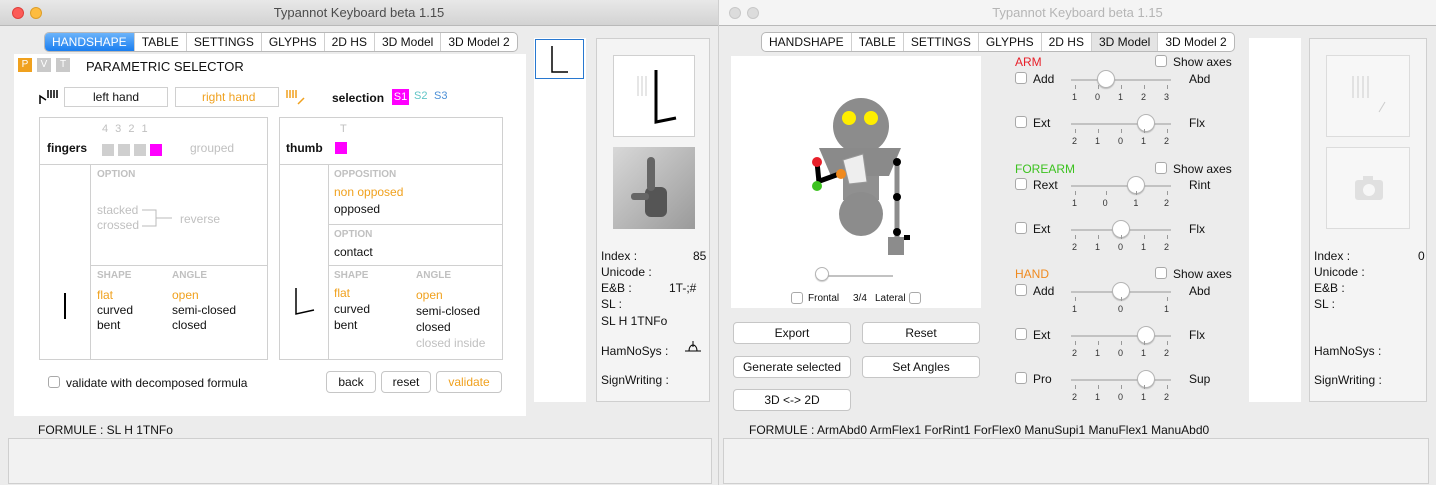 This screenshot has height=485, width=1436. Describe the element at coordinates (108, 149) in the screenshot. I see `finger-4-toggle` at that location.